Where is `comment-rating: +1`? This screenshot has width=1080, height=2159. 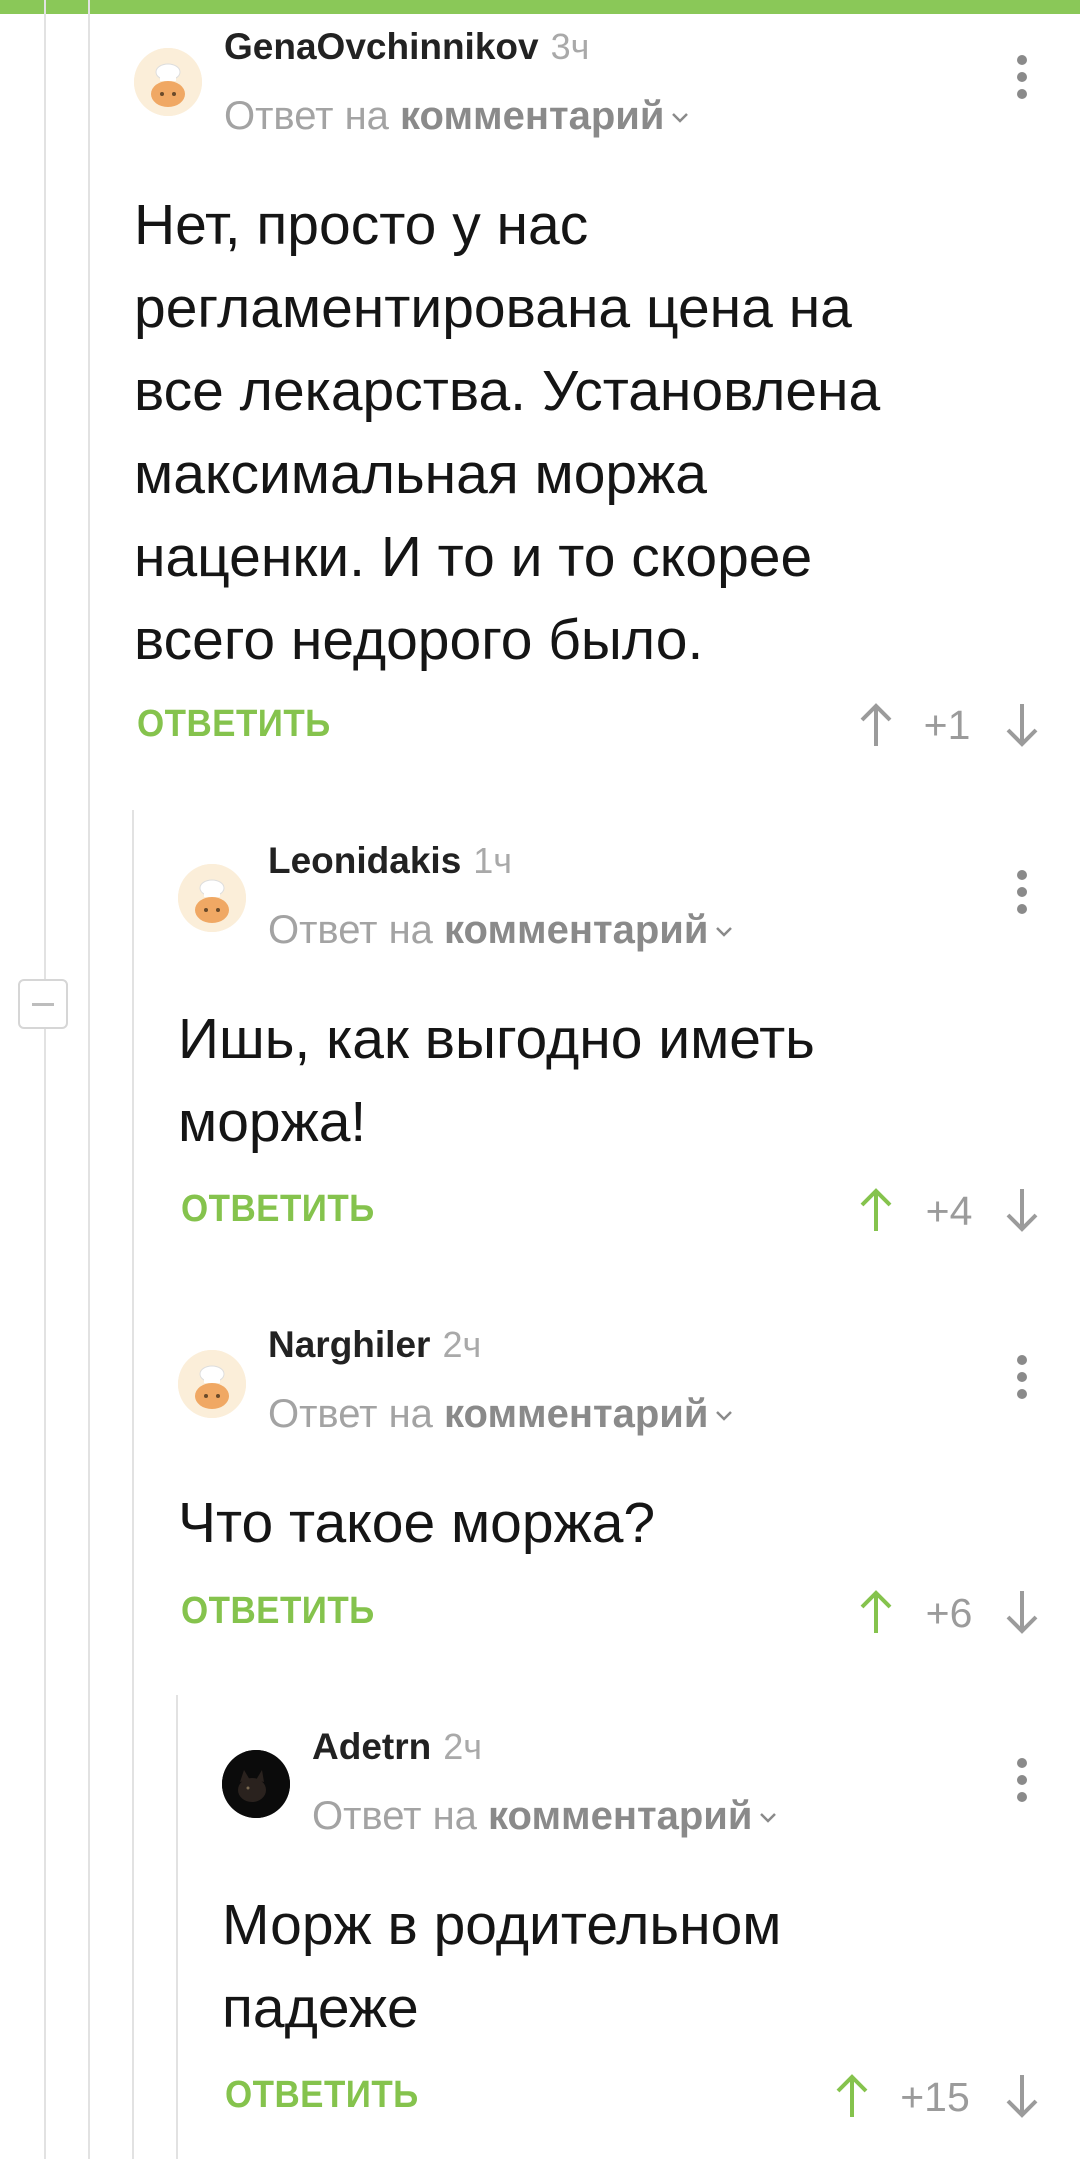
comment-rating: +1 is located at coordinates (947, 725).